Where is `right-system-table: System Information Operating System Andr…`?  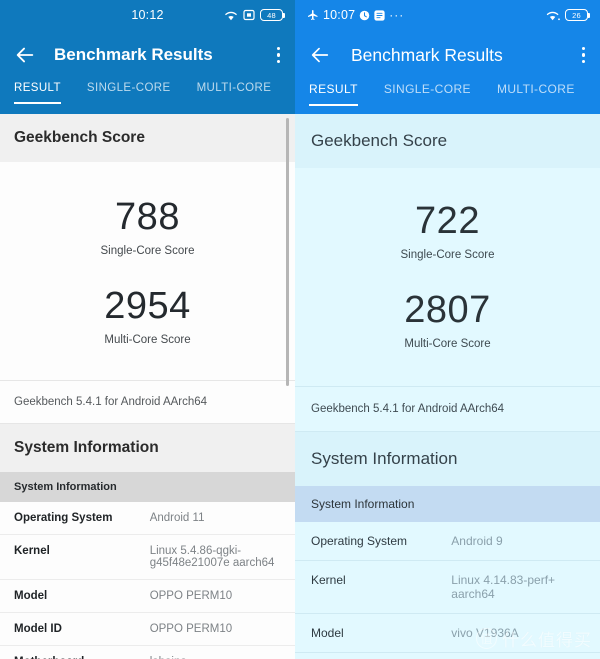
right-system-table: System Information Operating System Andr… is located at coordinates (447, 572).